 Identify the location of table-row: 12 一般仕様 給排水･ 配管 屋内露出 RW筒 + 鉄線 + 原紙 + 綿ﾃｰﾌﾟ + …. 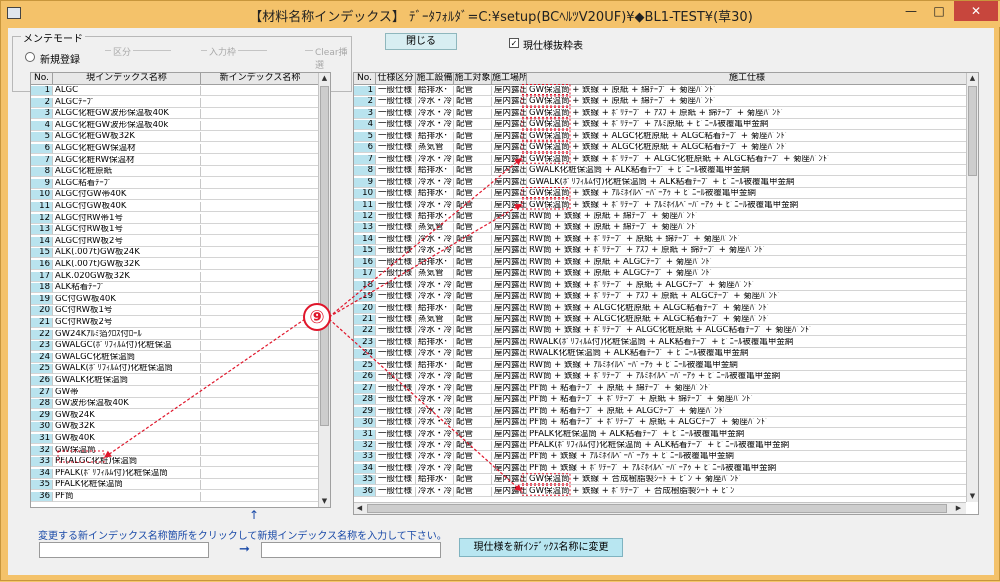
(661, 216).